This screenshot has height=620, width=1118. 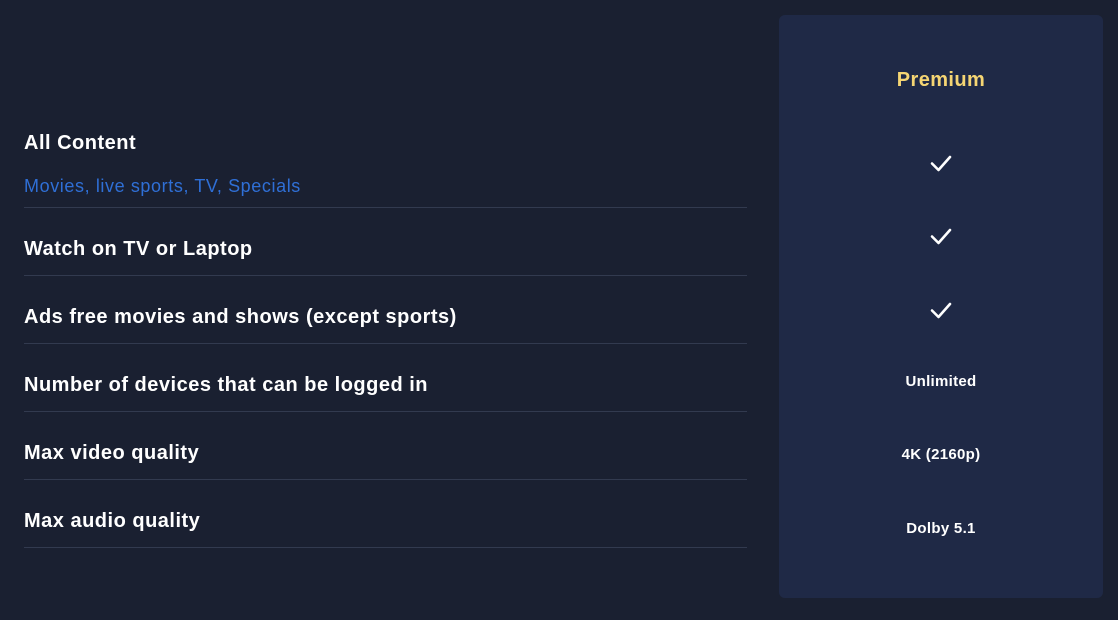 I want to click on plan-value-ads-free, so click(x=941, y=312).